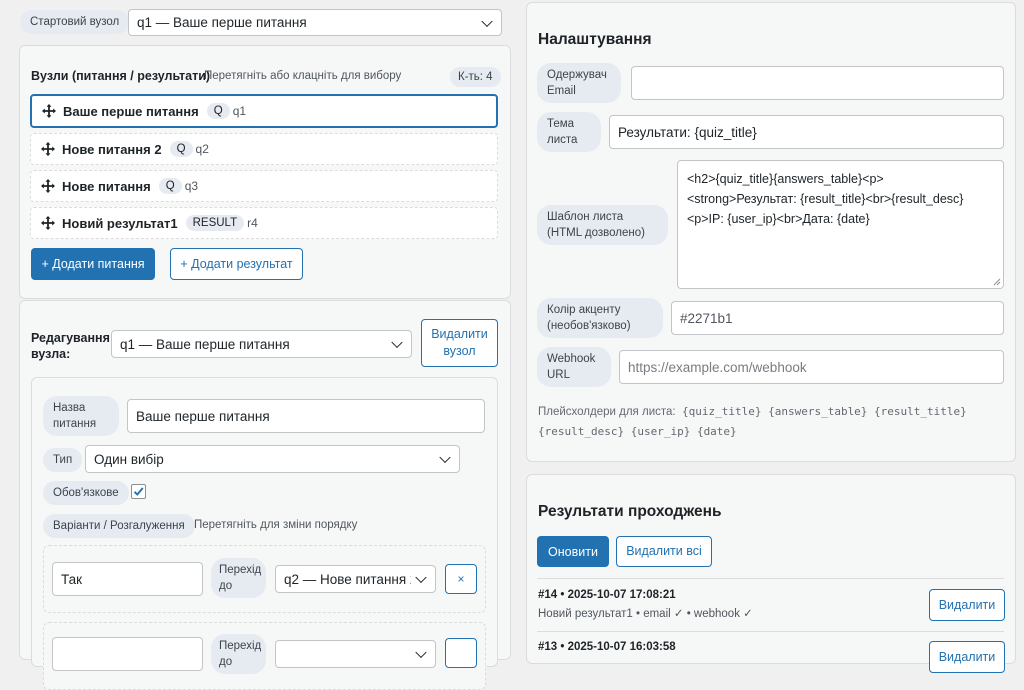  What do you see at coordinates (569, 132) in the screenshot?
I see `subject-label: Тема листа` at bounding box center [569, 132].